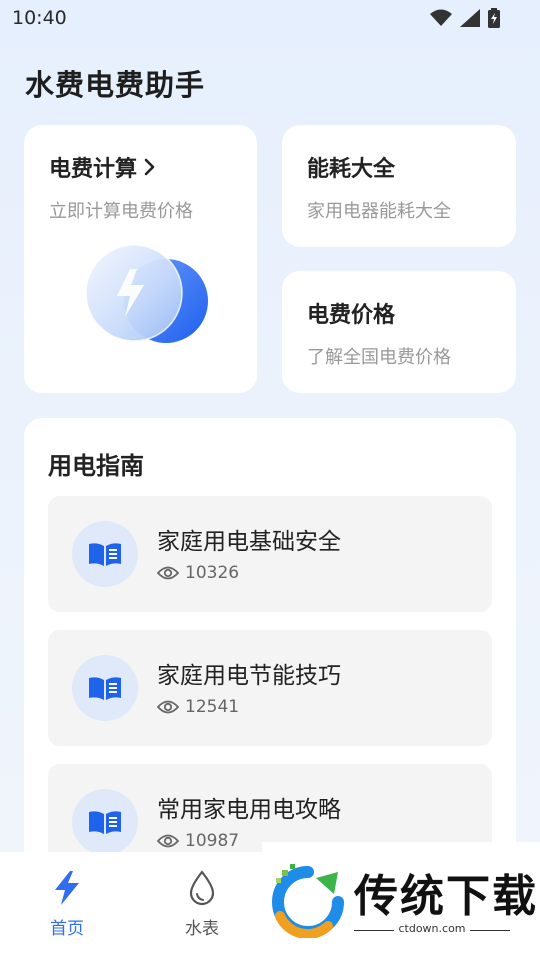 This screenshot has width=540, height=960. Describe the element at coordinates (270, 18) in the screenshot. I see `status-bar: 10:40` at that location.